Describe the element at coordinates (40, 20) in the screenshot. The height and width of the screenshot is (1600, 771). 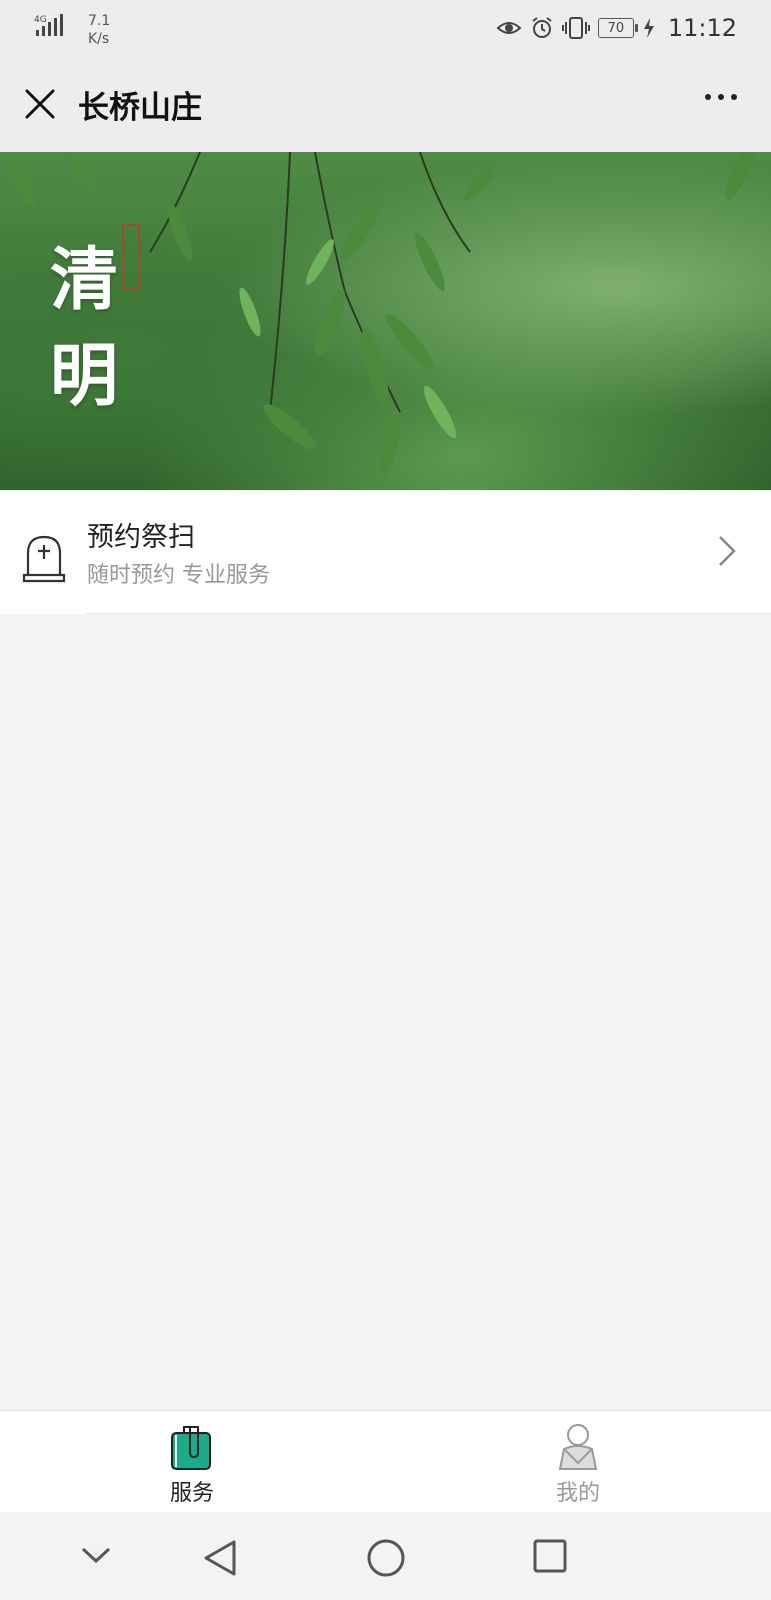
I see `signal-type-label: 4G` at that location.